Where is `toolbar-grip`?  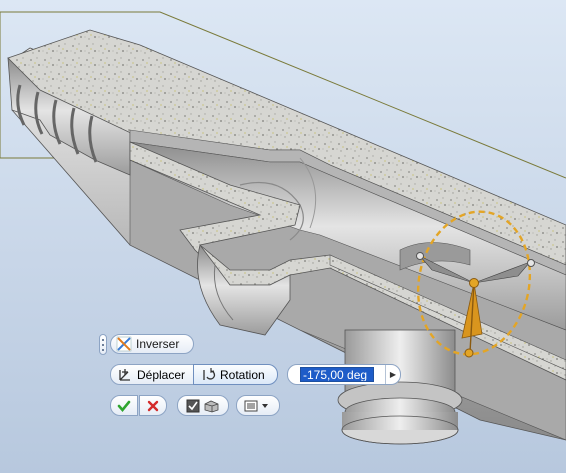
toolbar-grip is located at coordinates (103, 344).